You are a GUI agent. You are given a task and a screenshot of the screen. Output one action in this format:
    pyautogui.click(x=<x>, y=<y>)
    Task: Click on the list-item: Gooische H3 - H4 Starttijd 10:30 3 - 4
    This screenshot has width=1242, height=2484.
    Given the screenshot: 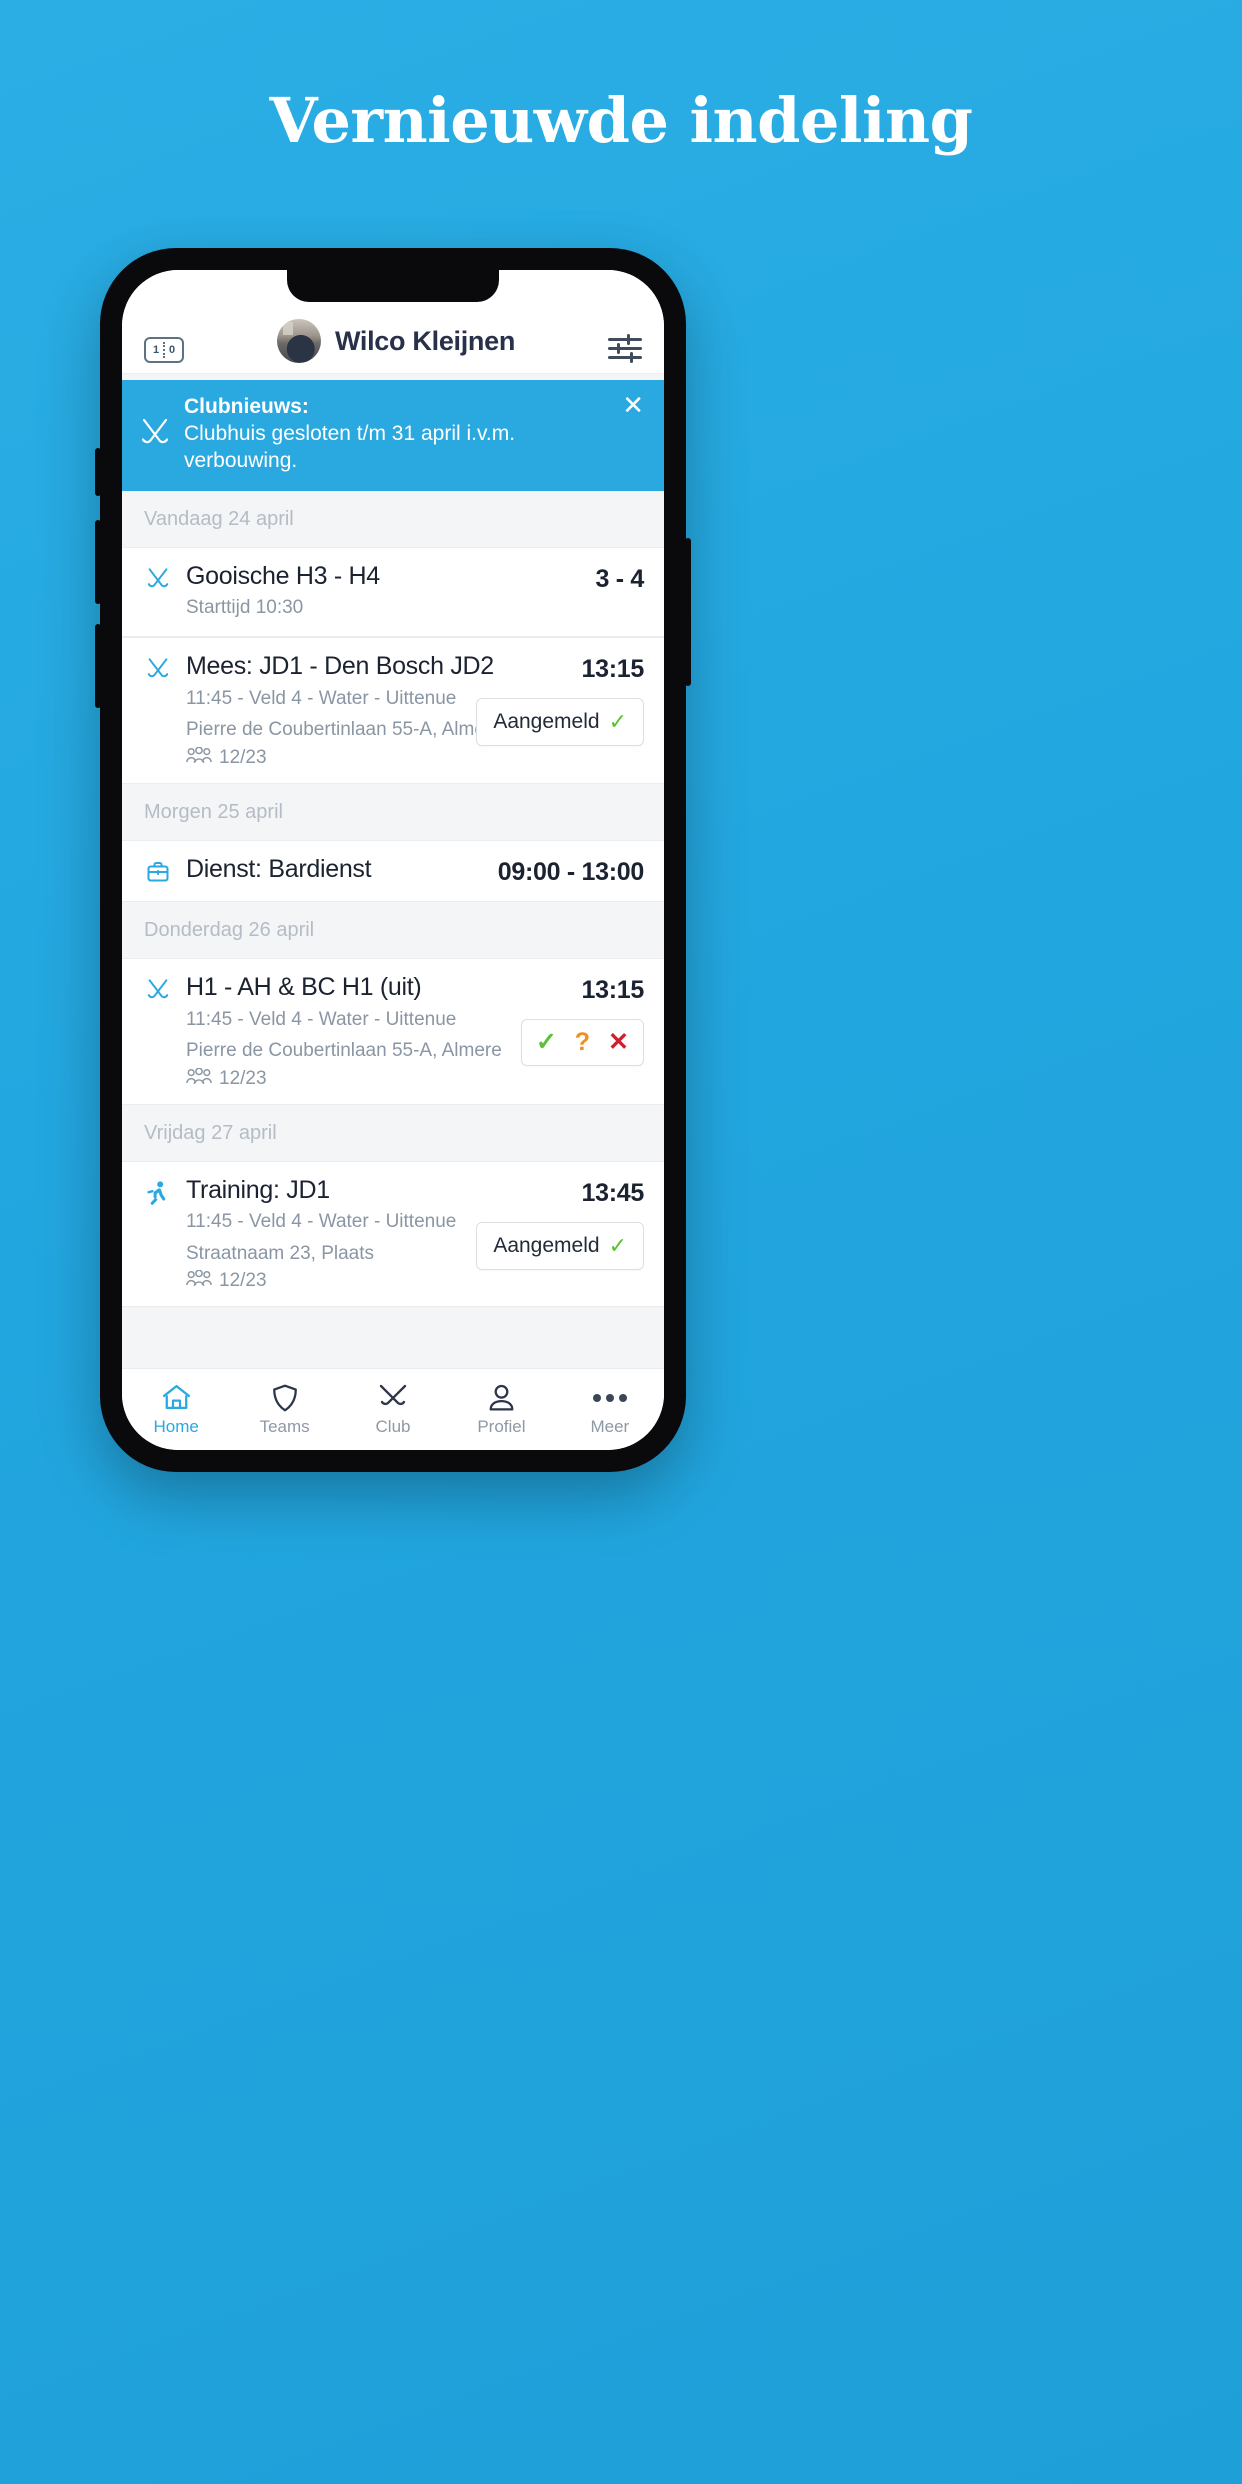 What is the action you would take?
    pyautogui.click(x=393, y=591)
    